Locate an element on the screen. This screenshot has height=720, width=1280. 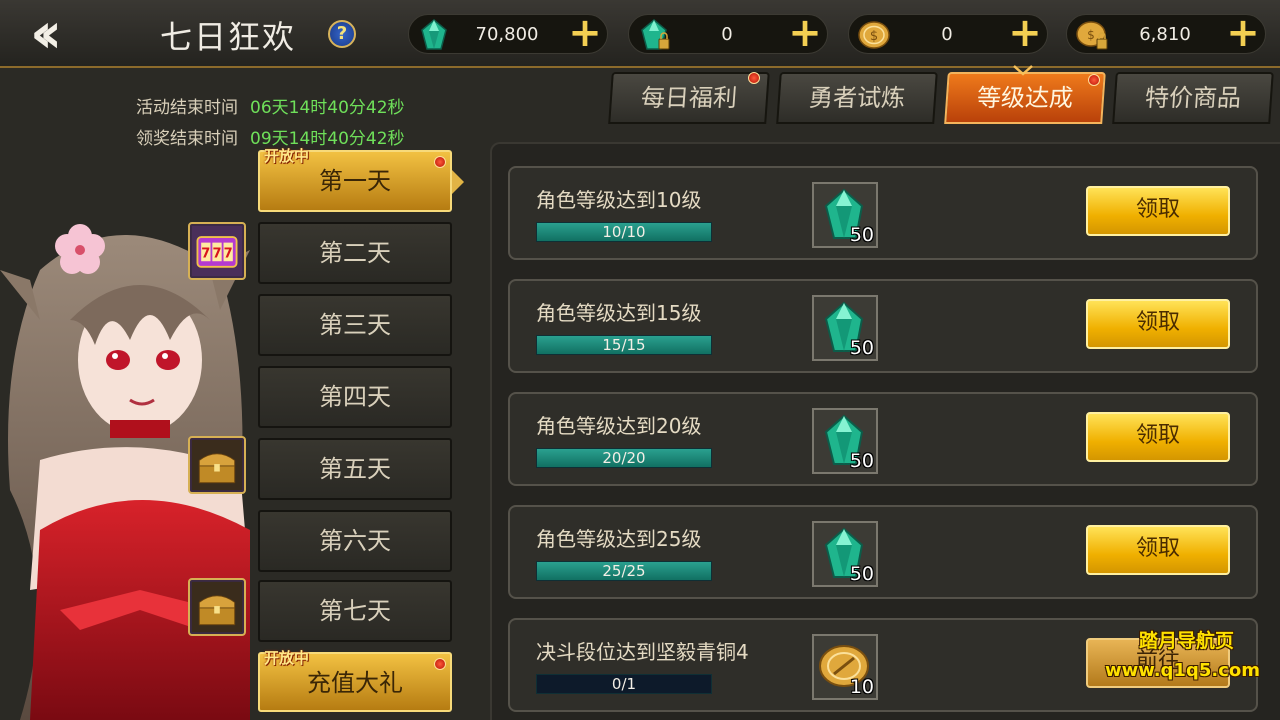
task-progress-bar: 15/15 is located at coordinates (624, 345).